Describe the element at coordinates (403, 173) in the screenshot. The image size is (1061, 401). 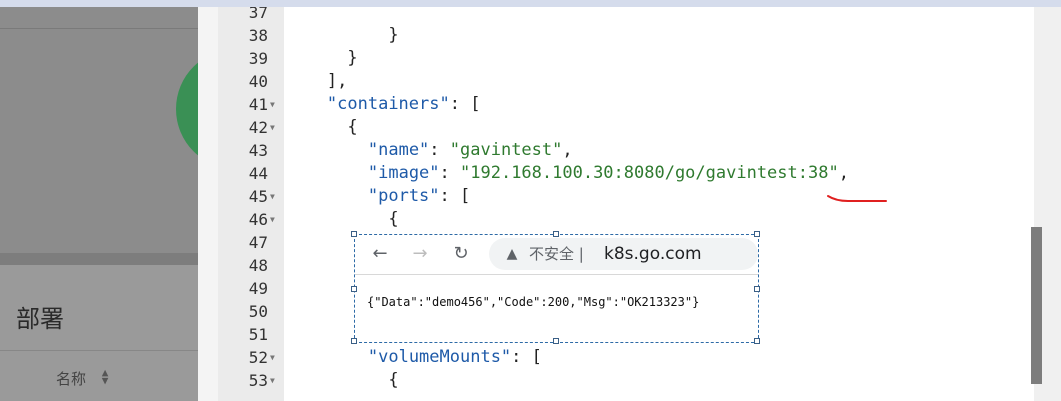
I see `json-key: "image"` at that location.